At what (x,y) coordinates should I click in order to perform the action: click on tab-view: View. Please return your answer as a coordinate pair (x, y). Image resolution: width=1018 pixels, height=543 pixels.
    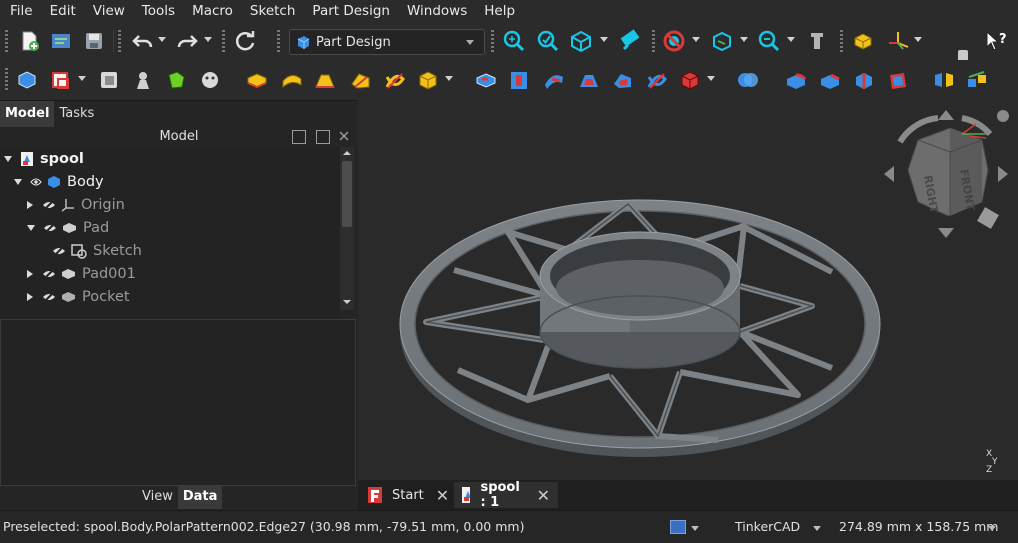
    Looking at the image, I should click on (157, 497).